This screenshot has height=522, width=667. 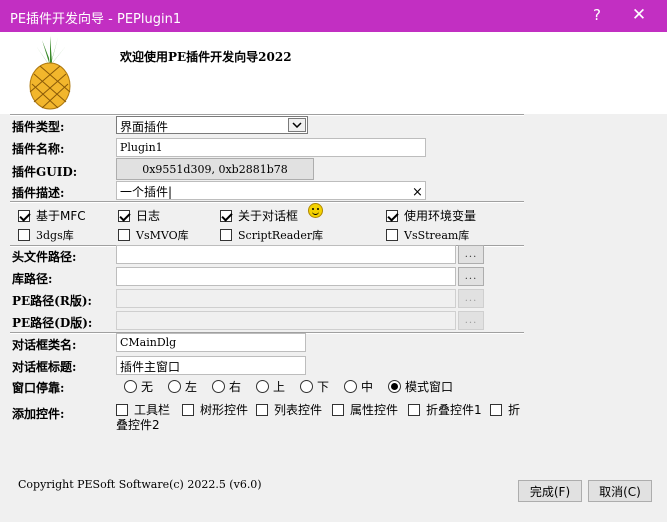 What do you see at coordinates (50, 73) in the screenshot?
I see `pineapple-icon` at bounding box center [50, 73].